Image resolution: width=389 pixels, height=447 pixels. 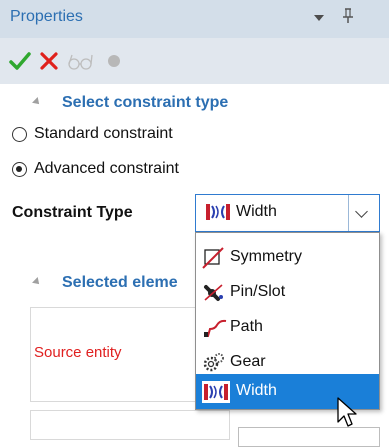 I want to click on source-entity-label: Source entity, so click(x=78, y=352).